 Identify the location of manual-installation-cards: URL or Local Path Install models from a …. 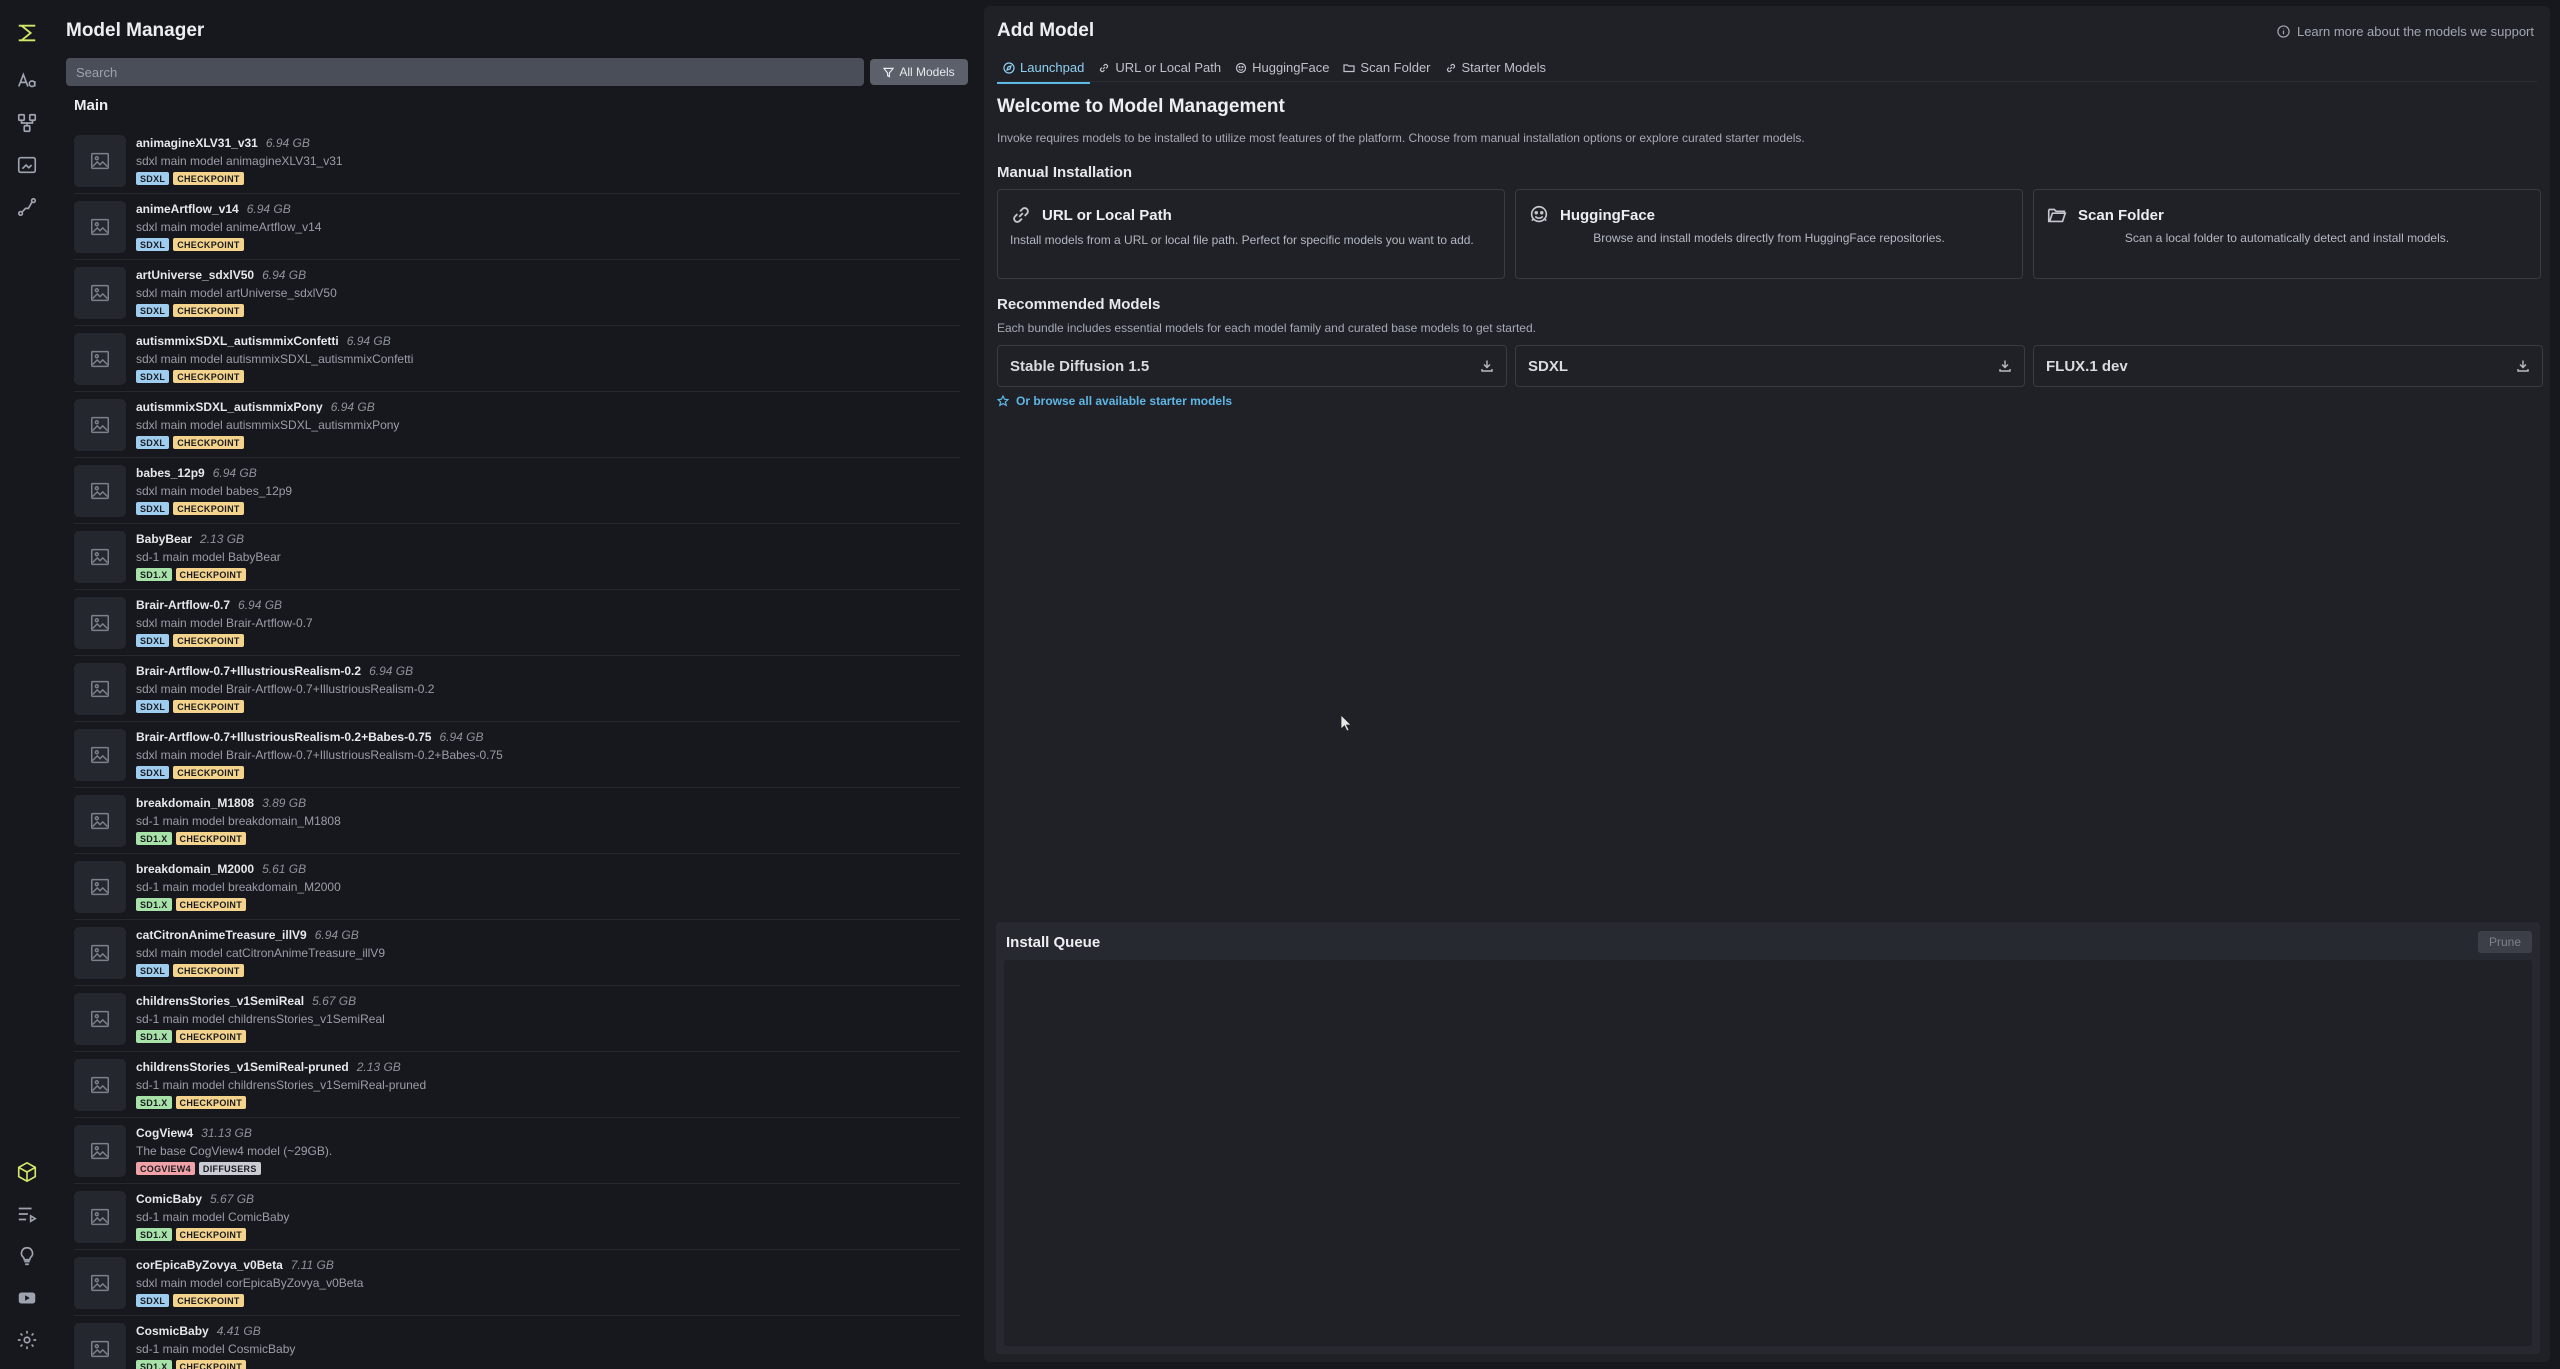
(1769, 234).